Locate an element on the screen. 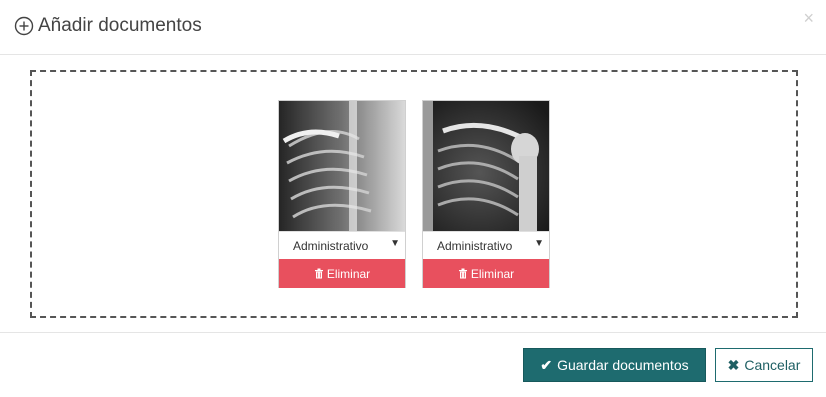 The height and width of the screenshot is (397, 826). close-icon: ✖ is located at coordinates (733, 364).